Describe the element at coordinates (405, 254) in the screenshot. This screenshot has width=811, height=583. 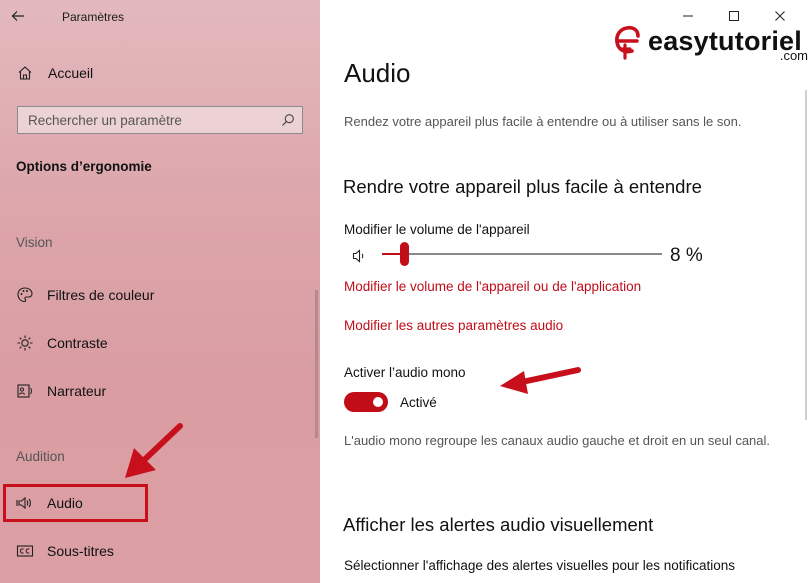
I see `volume-slider-thumb` at that location.